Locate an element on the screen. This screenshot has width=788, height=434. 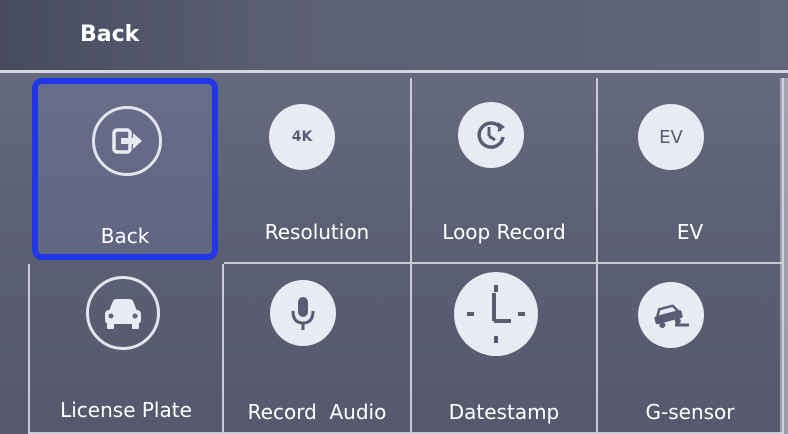
menu-item-label: Record Audio is located at coordinates (317, 412).